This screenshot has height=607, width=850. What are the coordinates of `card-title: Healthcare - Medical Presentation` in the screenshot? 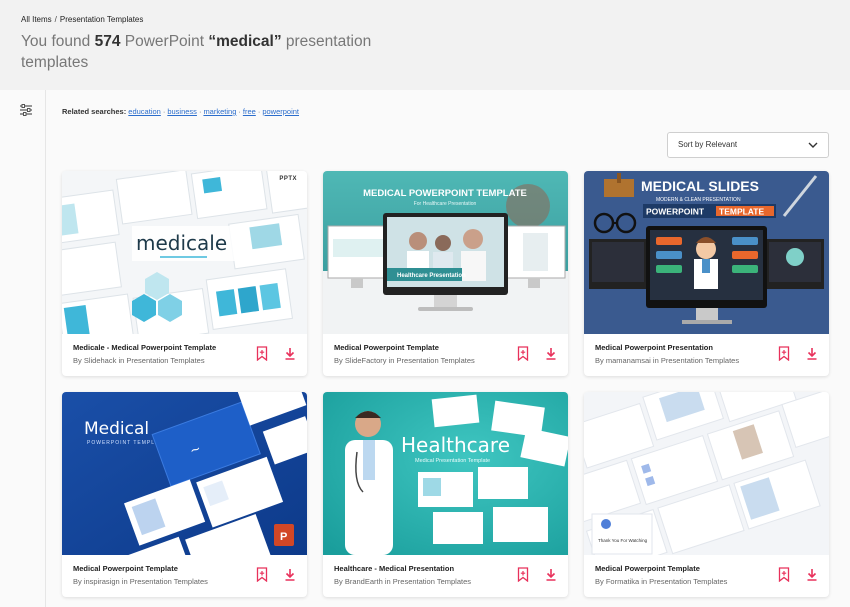 It's located at (424, 568).